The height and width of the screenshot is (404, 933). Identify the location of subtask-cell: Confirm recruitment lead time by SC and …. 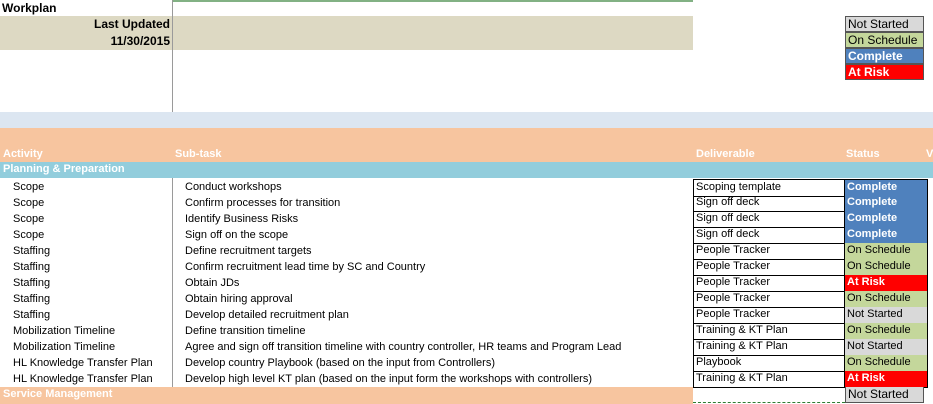
(439, 267).